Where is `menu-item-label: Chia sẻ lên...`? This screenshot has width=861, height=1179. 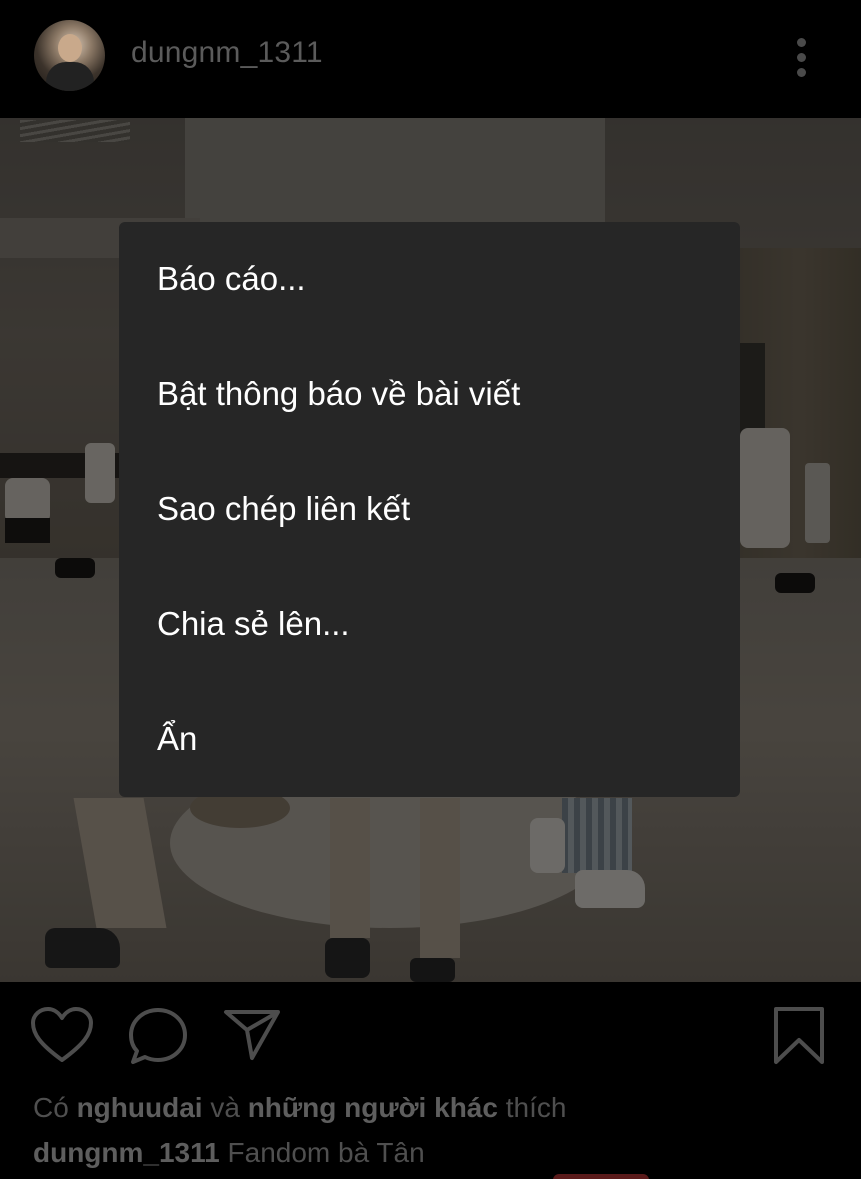
menu-item-label: Chia sẻ lên... is located at coordinates (253, 623).